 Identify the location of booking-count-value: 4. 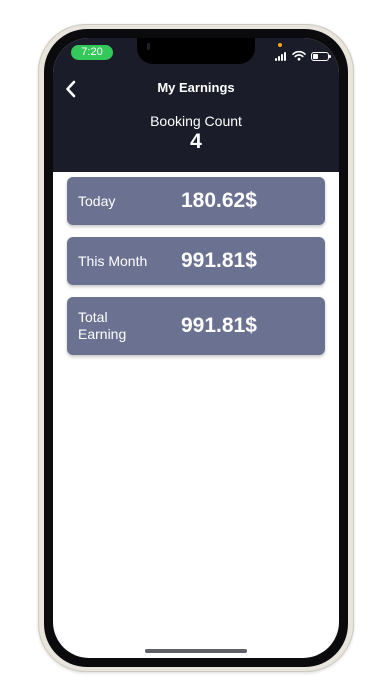
(196, 141).